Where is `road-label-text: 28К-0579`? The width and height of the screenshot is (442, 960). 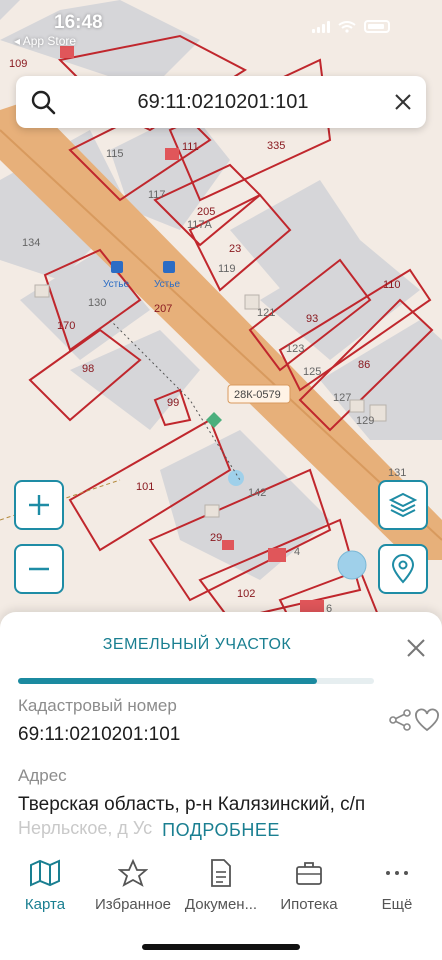 road-label-text: 28К-0579 is located at coordinates (257, 395).